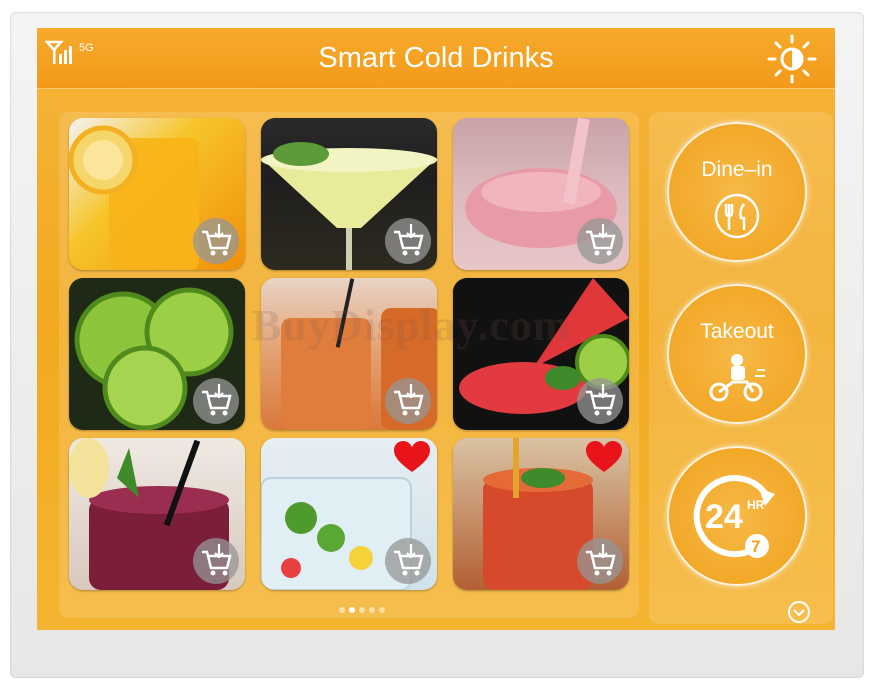 The width and height of the screenshot is (871, 689). I want to click on header-bar: 5G Smart Cold Drinks, so click(436, 58).